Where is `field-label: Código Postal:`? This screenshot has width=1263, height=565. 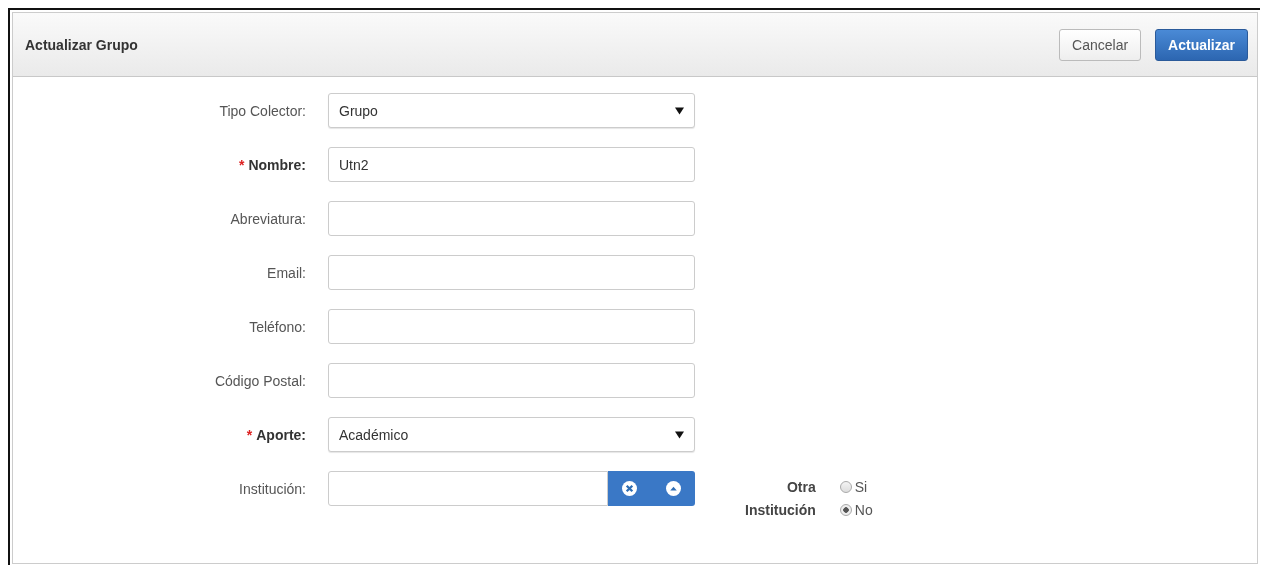 field-label: Código Postal: is located at coordinates (260, 380).